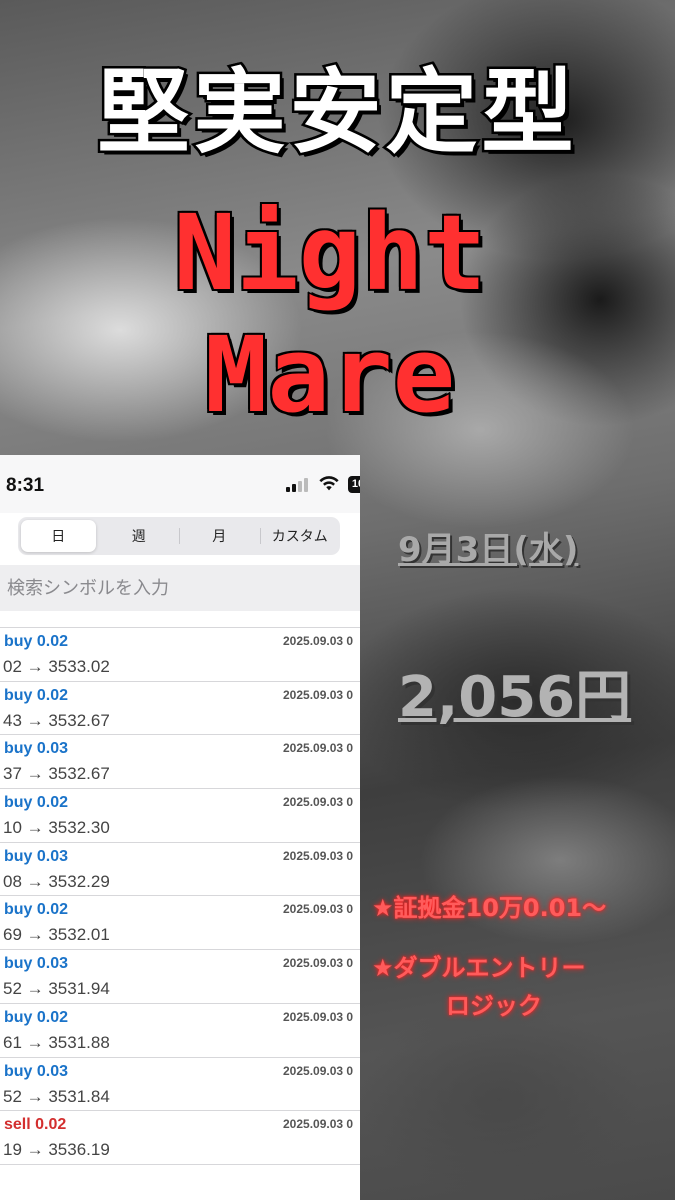 This screenshot has height=1200, width=675. Describe the element at coordinates (56, 1150) in the screenshot. I see `trade-price: 19 → 3536.19` at that location.